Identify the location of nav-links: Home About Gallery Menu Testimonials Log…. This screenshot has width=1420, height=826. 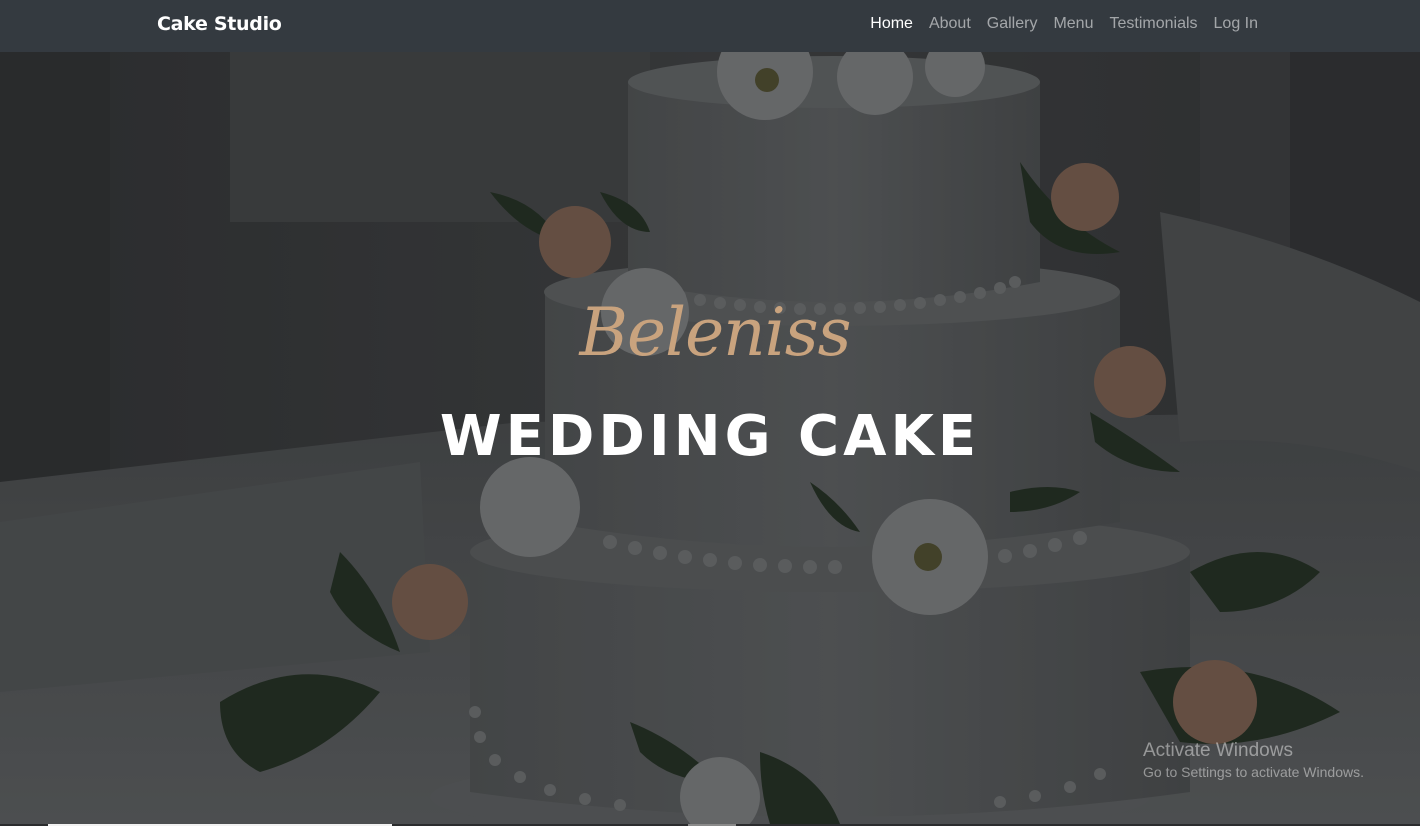
(1064, 24).